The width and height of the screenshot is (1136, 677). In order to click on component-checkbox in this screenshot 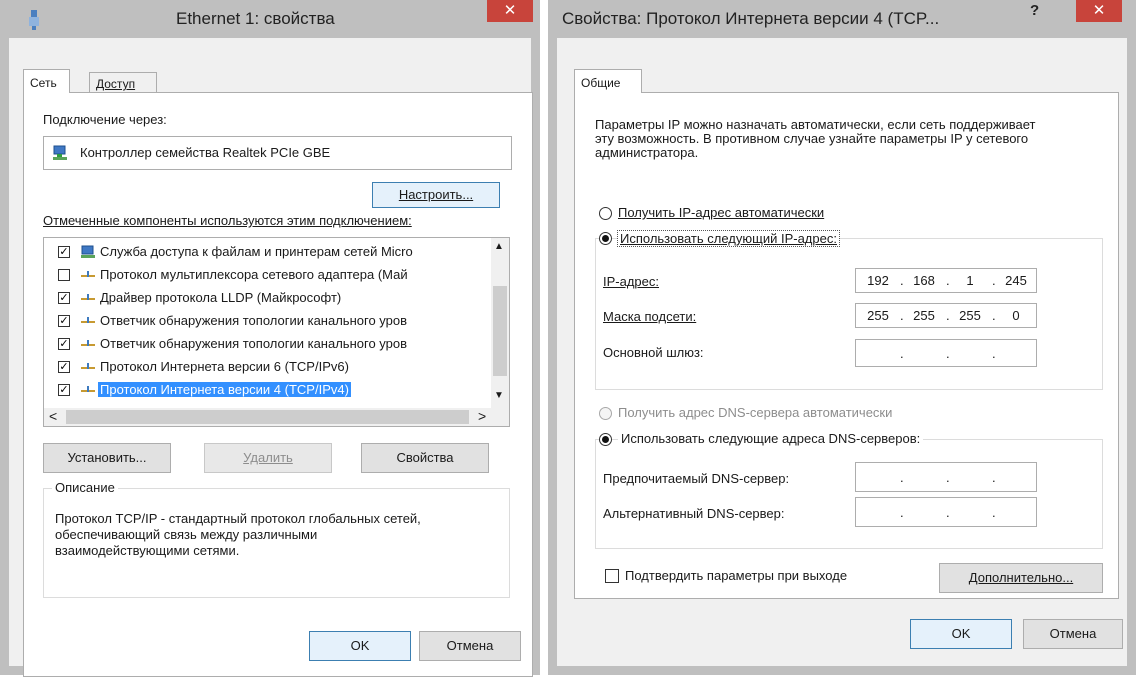, I will do `click(64, 275)`.